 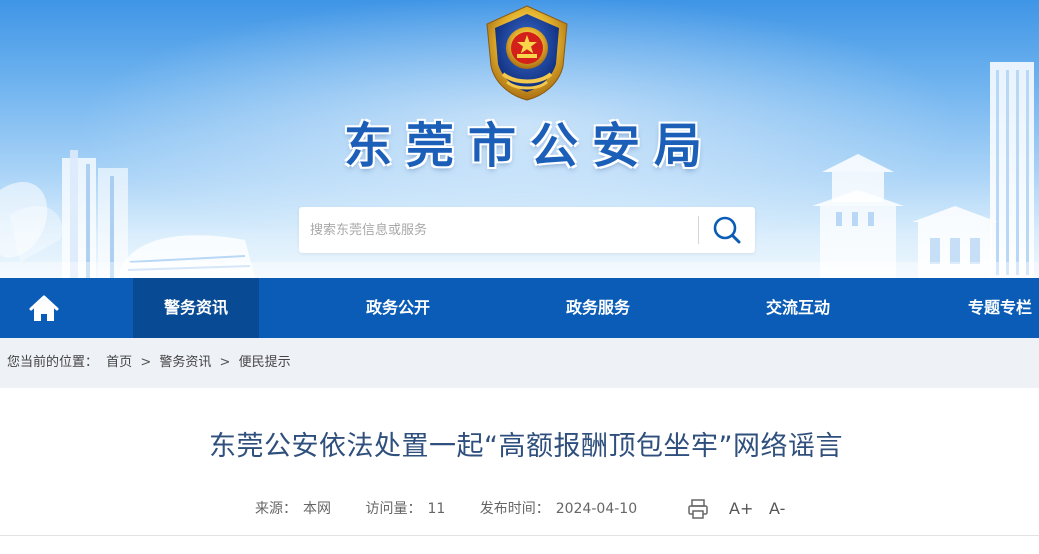 What do you see at coordinates (498, 230) in the screenshot?
I see `search-input` at bounding box center [498, 230].